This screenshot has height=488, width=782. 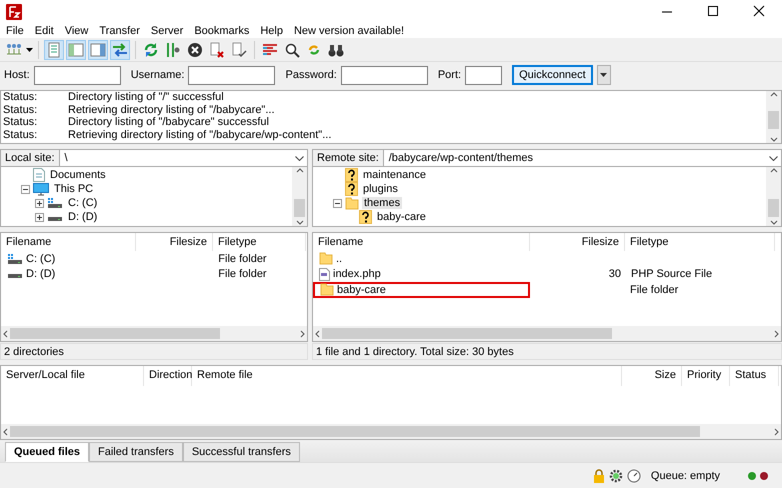 I want to click on column-header: Server/Local file, so click(x=72, y=376).